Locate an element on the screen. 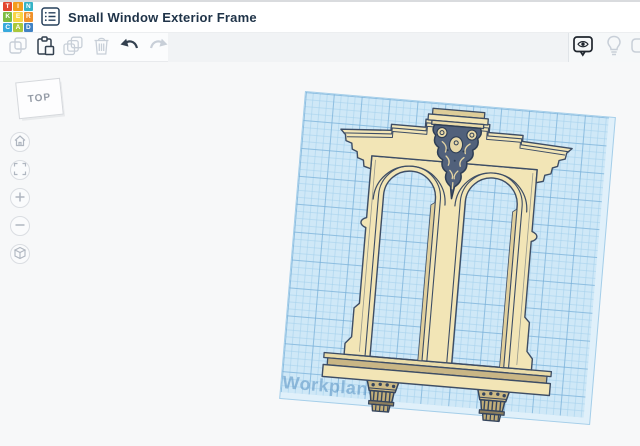  plus-icon is located at coordinates (20, 198).